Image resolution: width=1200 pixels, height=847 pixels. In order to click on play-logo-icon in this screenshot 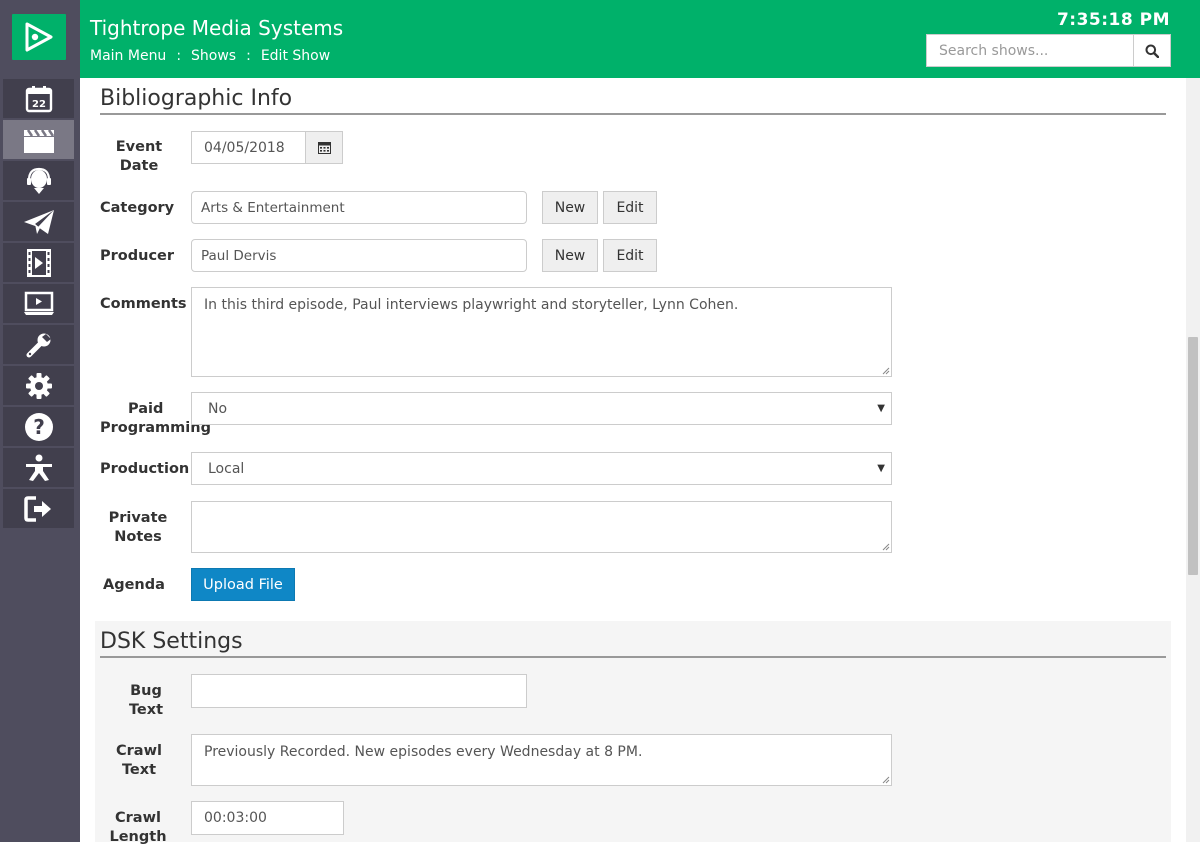, I will do `click(39, 37)`.